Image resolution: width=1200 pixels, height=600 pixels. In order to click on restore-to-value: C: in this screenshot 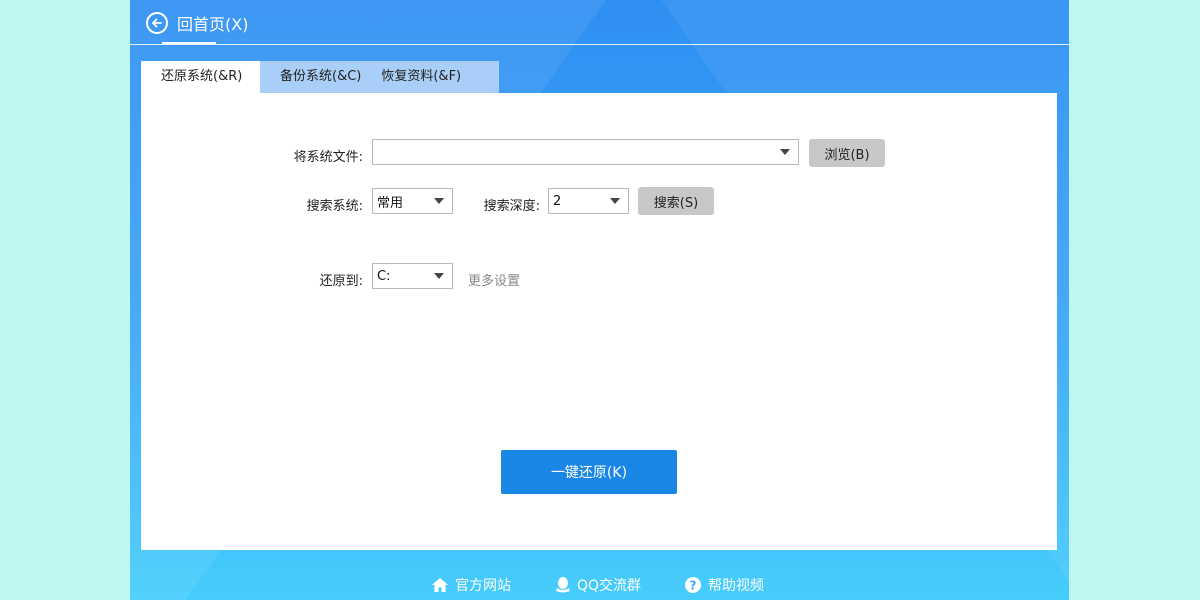, I will do `click(384, 276)`.